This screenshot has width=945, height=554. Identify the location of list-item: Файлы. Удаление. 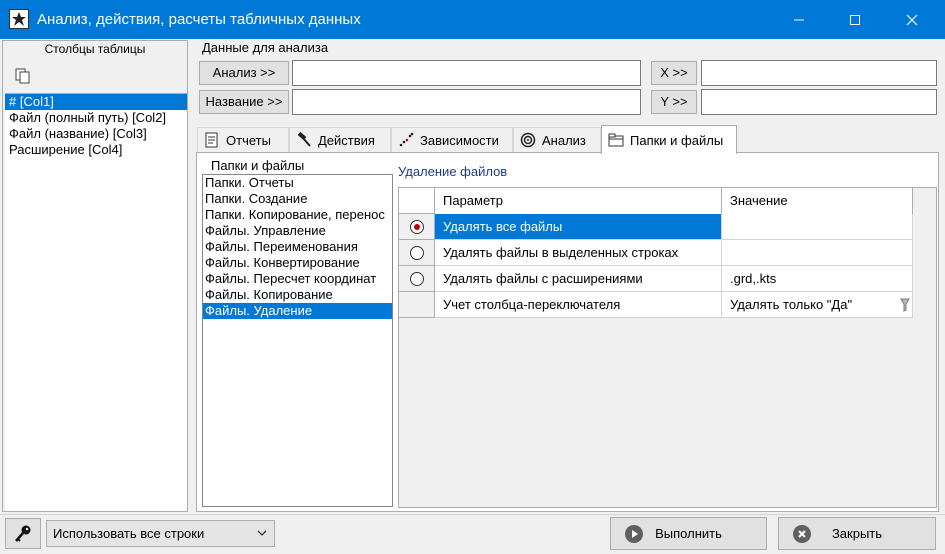
(297, 311).